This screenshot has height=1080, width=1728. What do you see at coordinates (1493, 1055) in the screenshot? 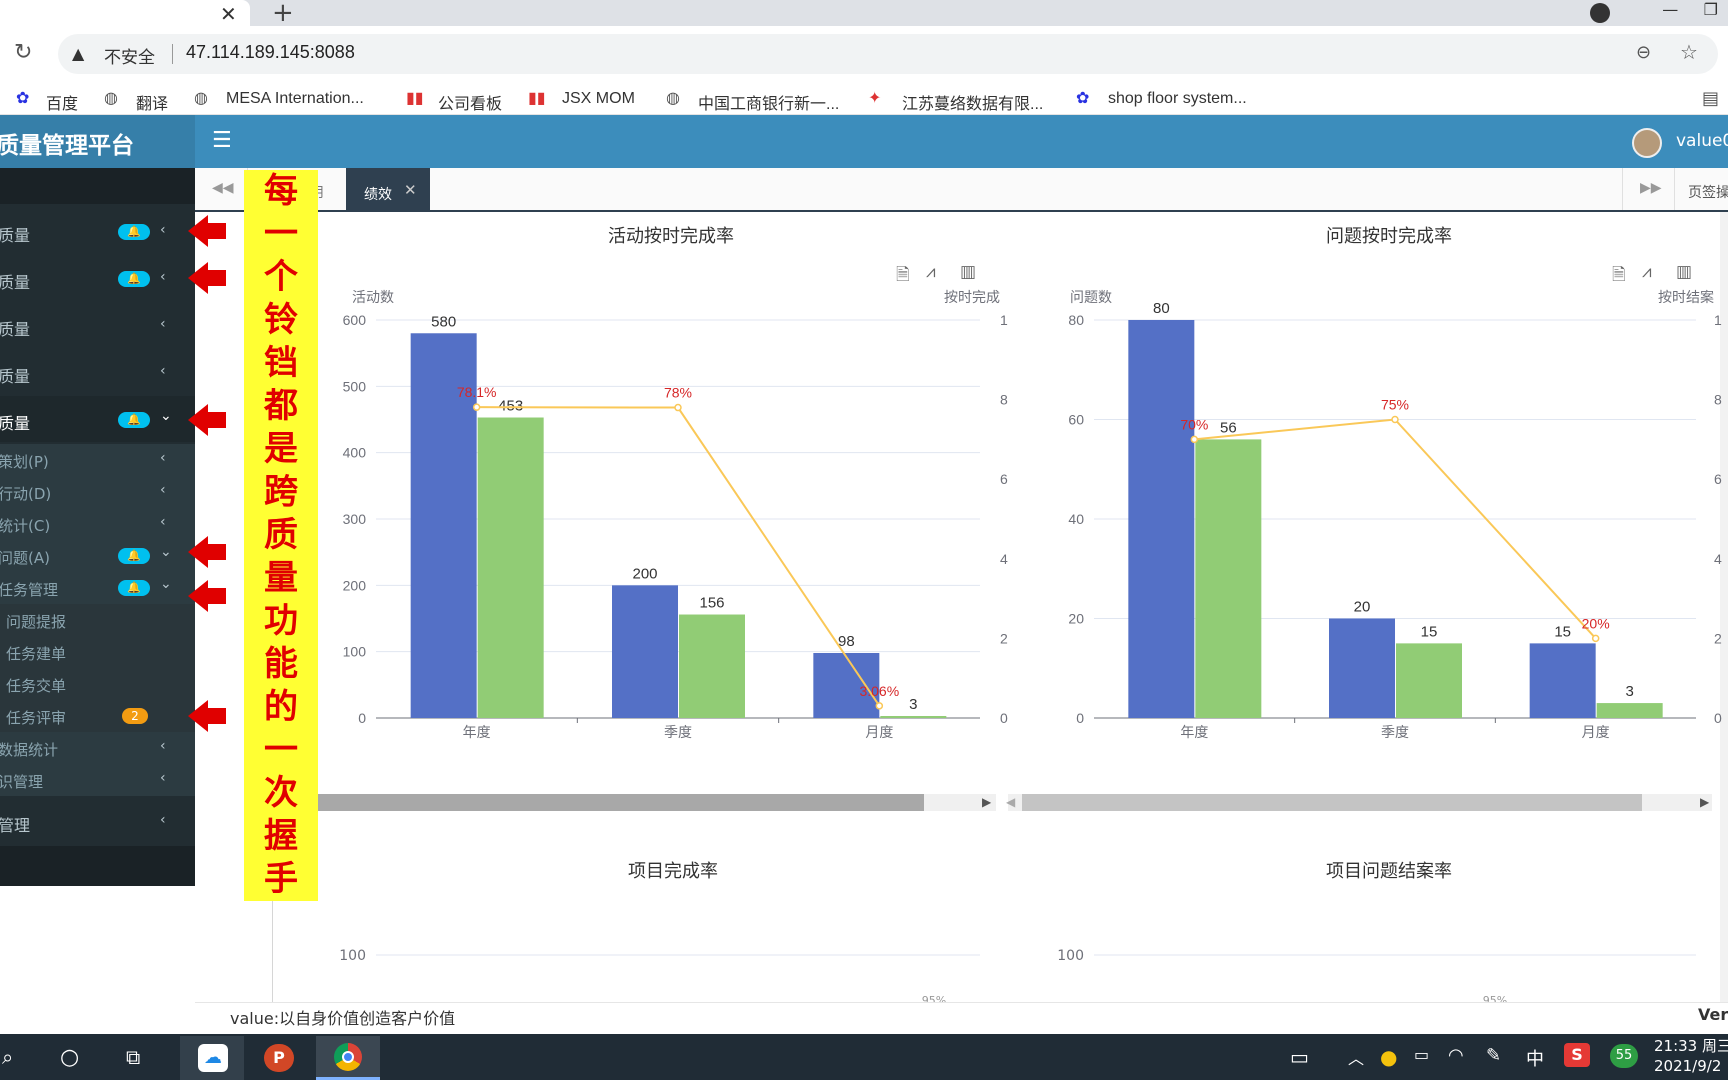
I see `pen-icon: ✎` at bounding box center [1493, 1055].